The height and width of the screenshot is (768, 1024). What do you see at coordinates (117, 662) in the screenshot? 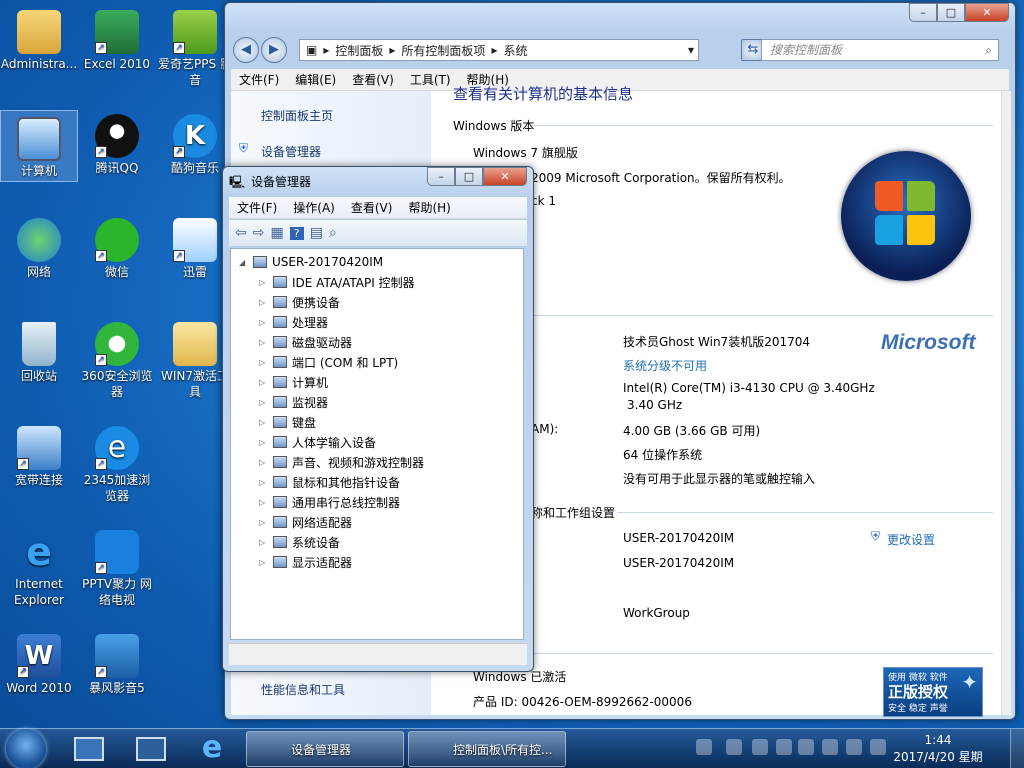
I see `desktop-icon-baofeng: ↗ 暴风影音5` at bounding box center [117, 662].